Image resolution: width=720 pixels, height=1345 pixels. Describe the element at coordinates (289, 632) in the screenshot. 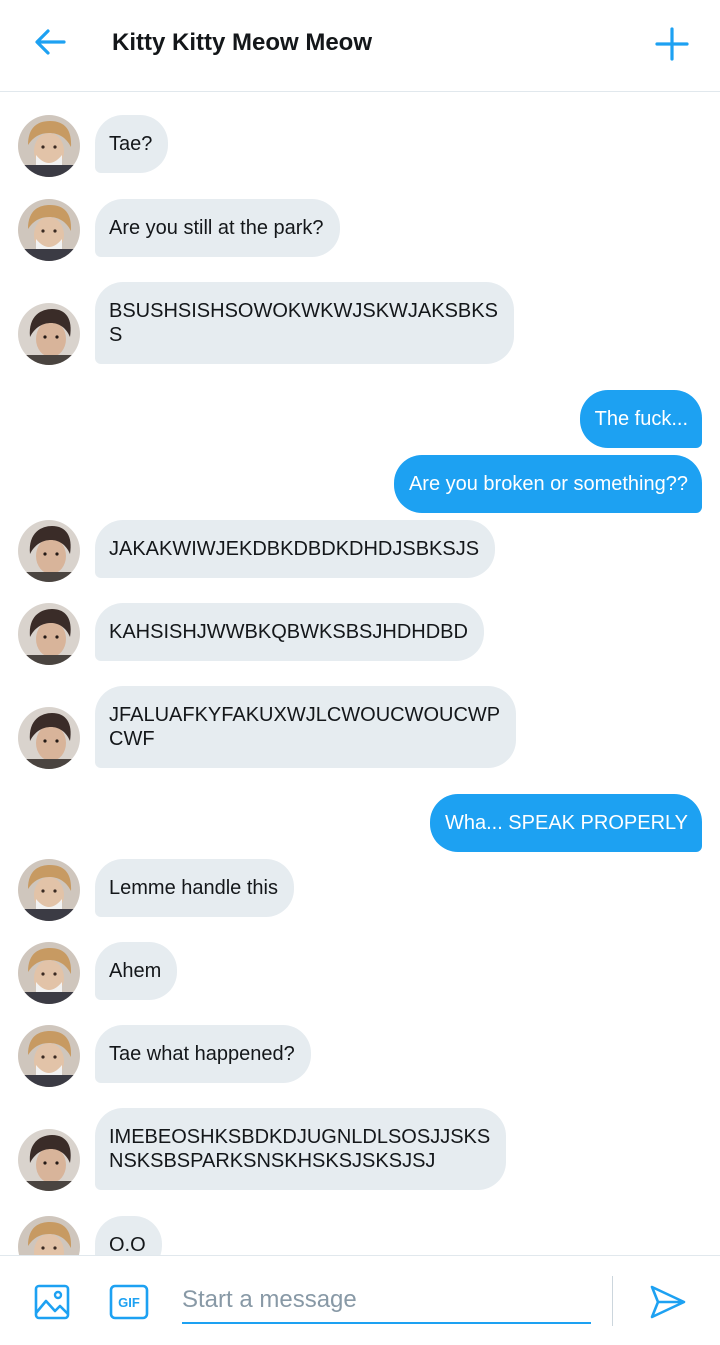

I see `message-bubble: KAHSISHJWWBKQBWKSBSJHDHDBD` at that location.